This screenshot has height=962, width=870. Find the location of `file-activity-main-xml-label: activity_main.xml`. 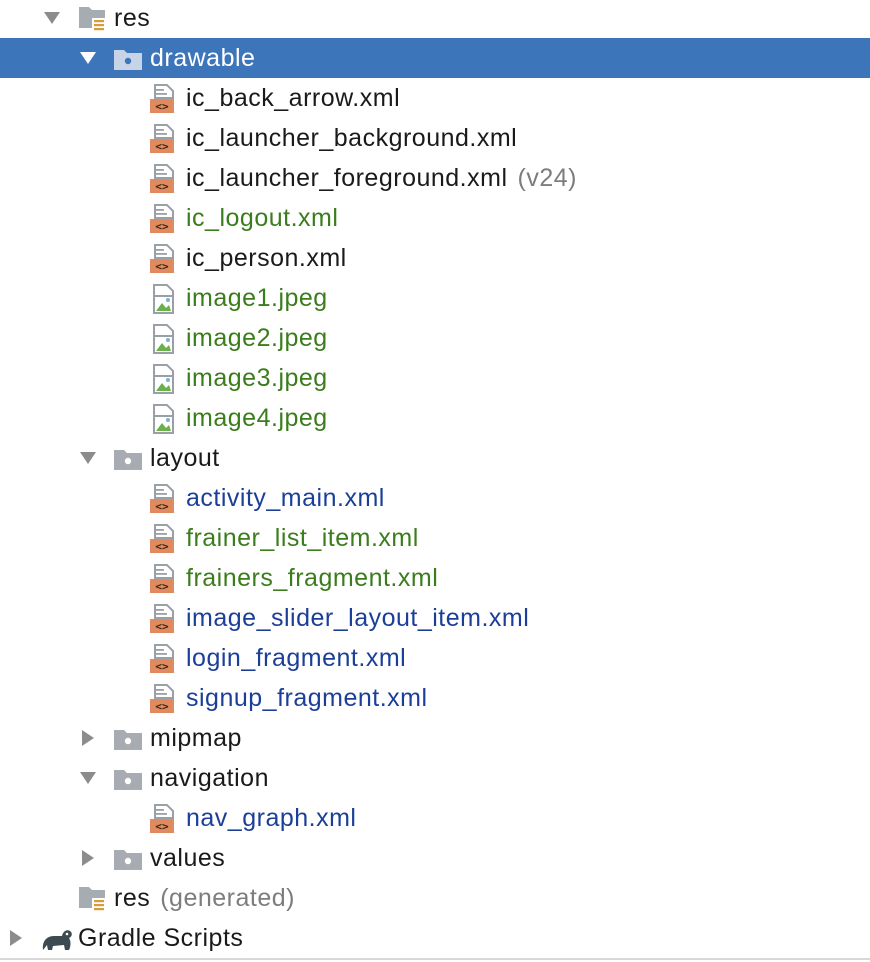

file-activity-main-xml-label: activity_main.xml is located at coordinates (285, 498).